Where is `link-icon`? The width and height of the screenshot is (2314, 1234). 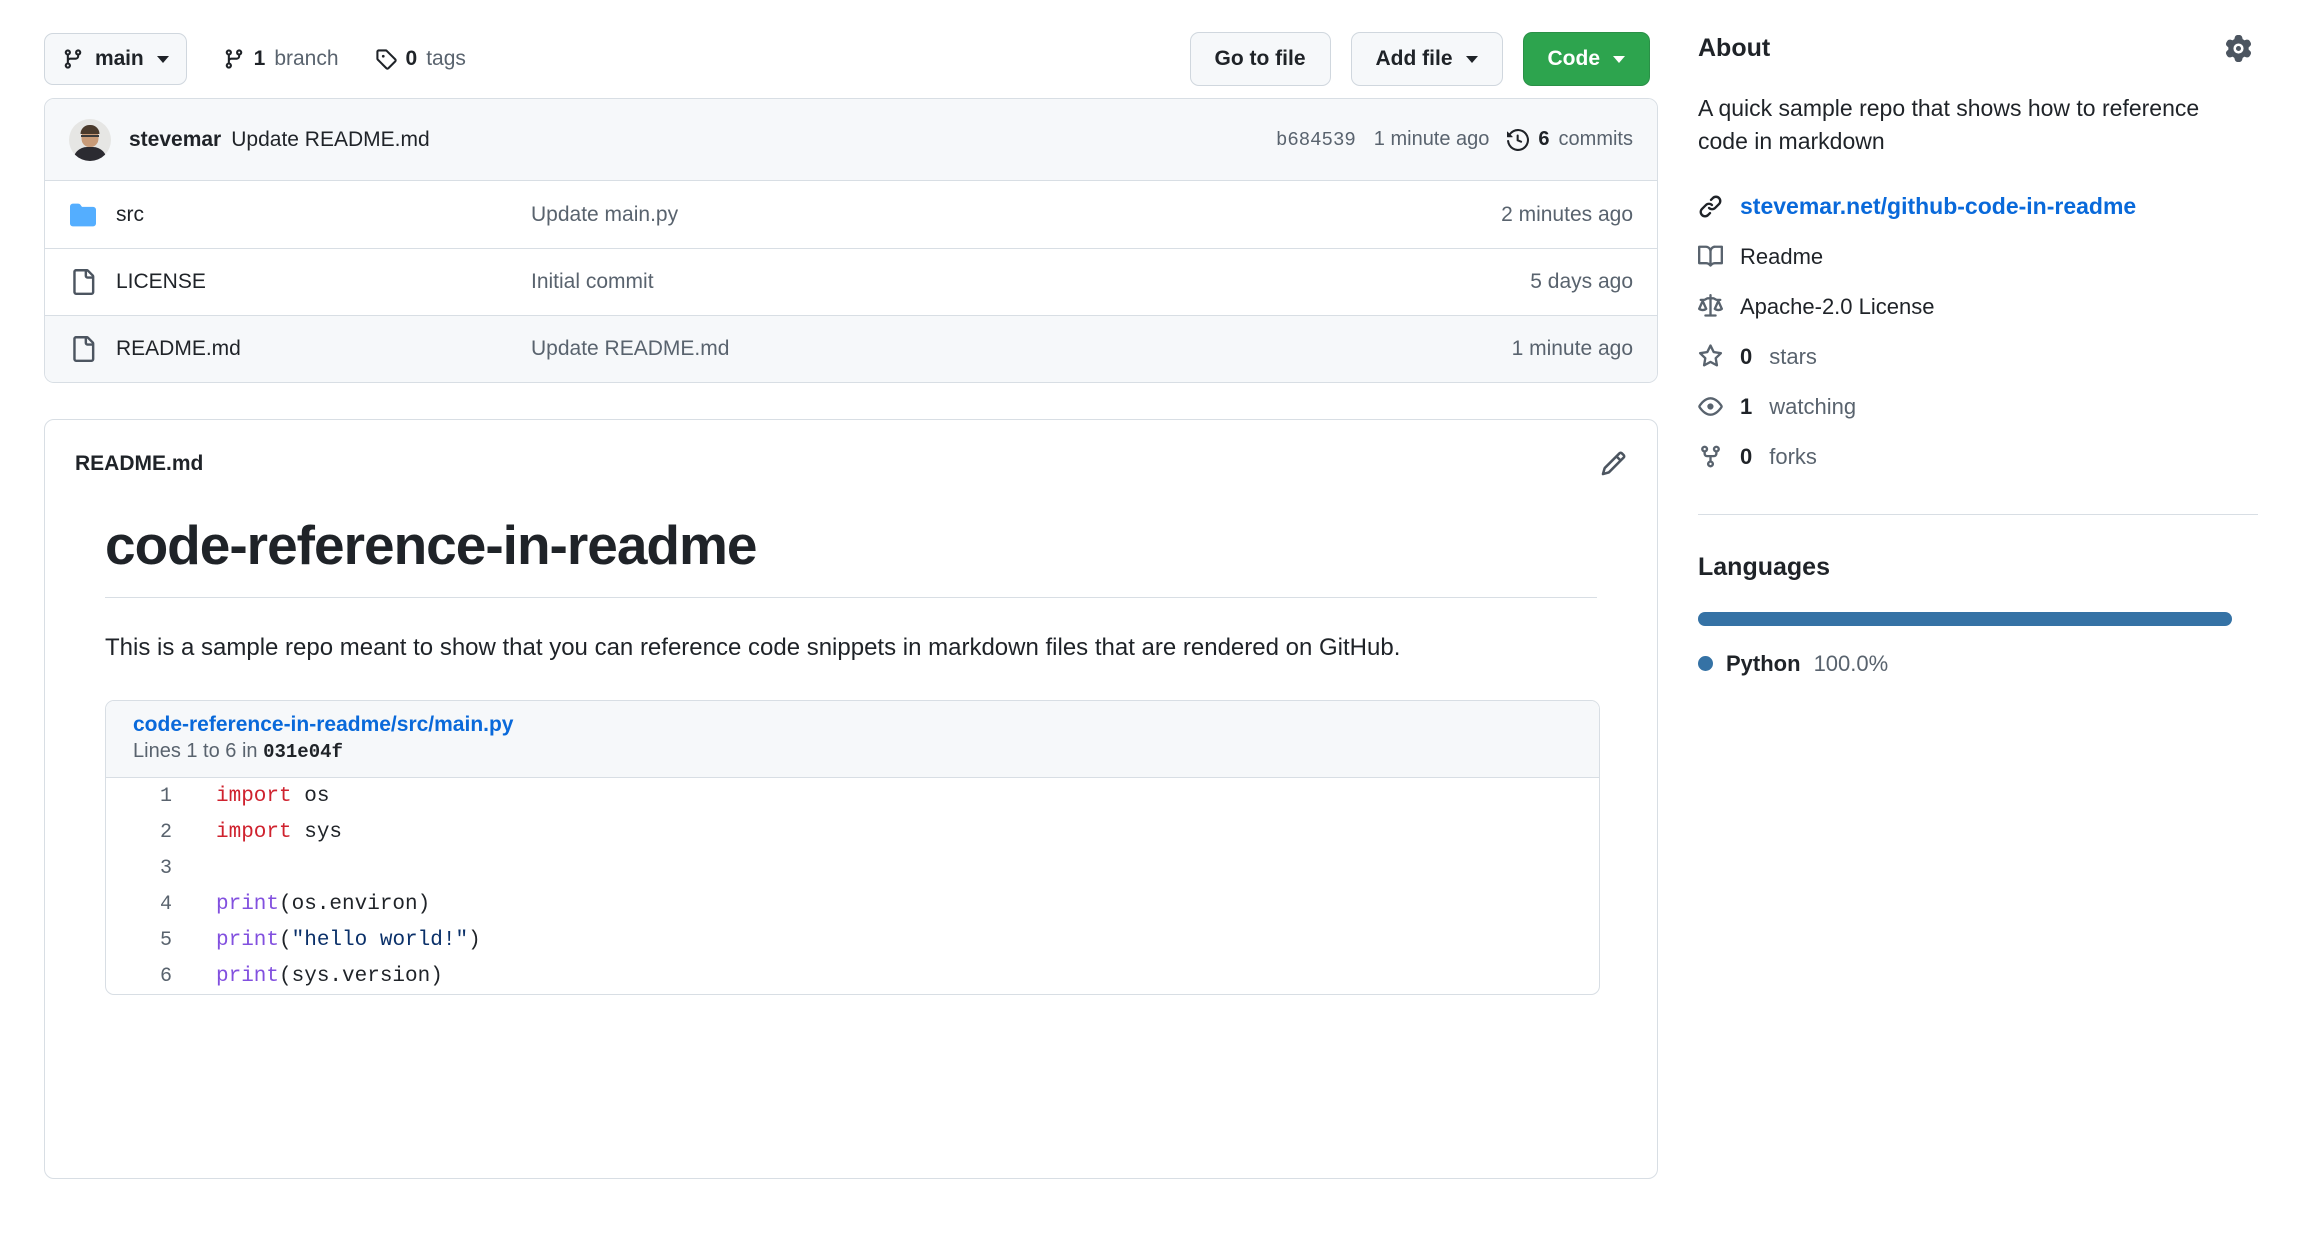
link-icon is located at coordinates (1710, 206).